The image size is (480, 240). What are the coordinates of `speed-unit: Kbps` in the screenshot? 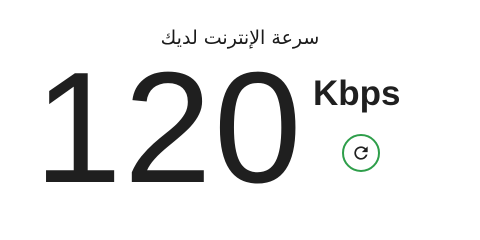 It's located at (357, 93).